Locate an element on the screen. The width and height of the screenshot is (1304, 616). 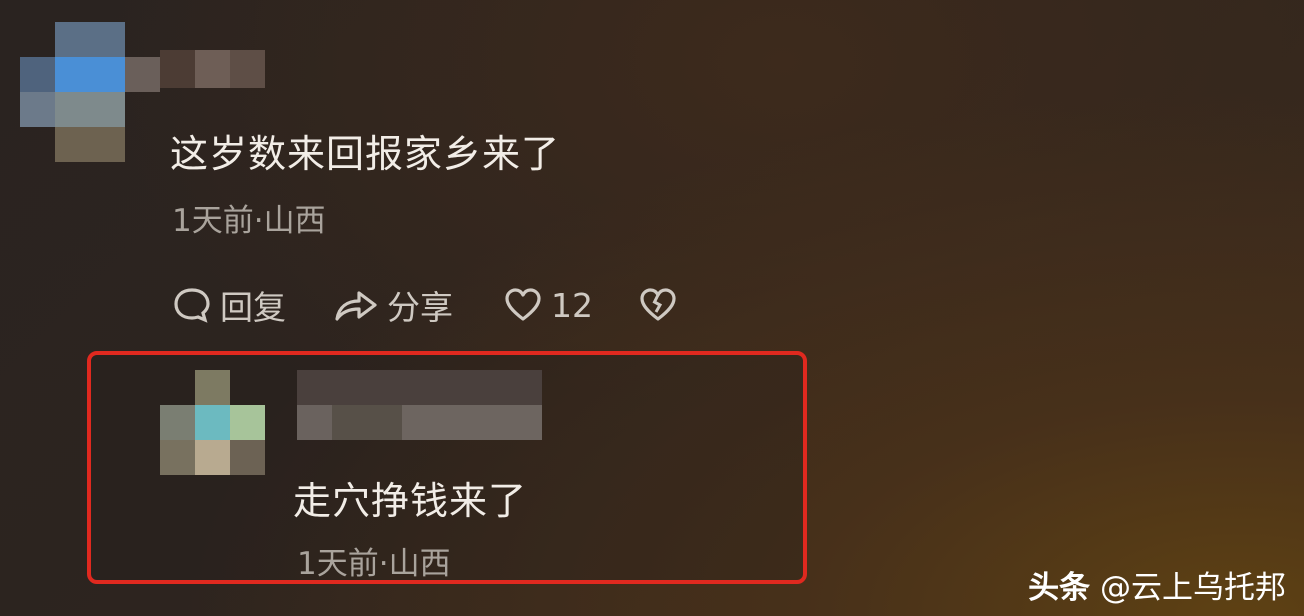
watermark: 头条 @云上乌托邦 is located at coordinates (1157, 584).